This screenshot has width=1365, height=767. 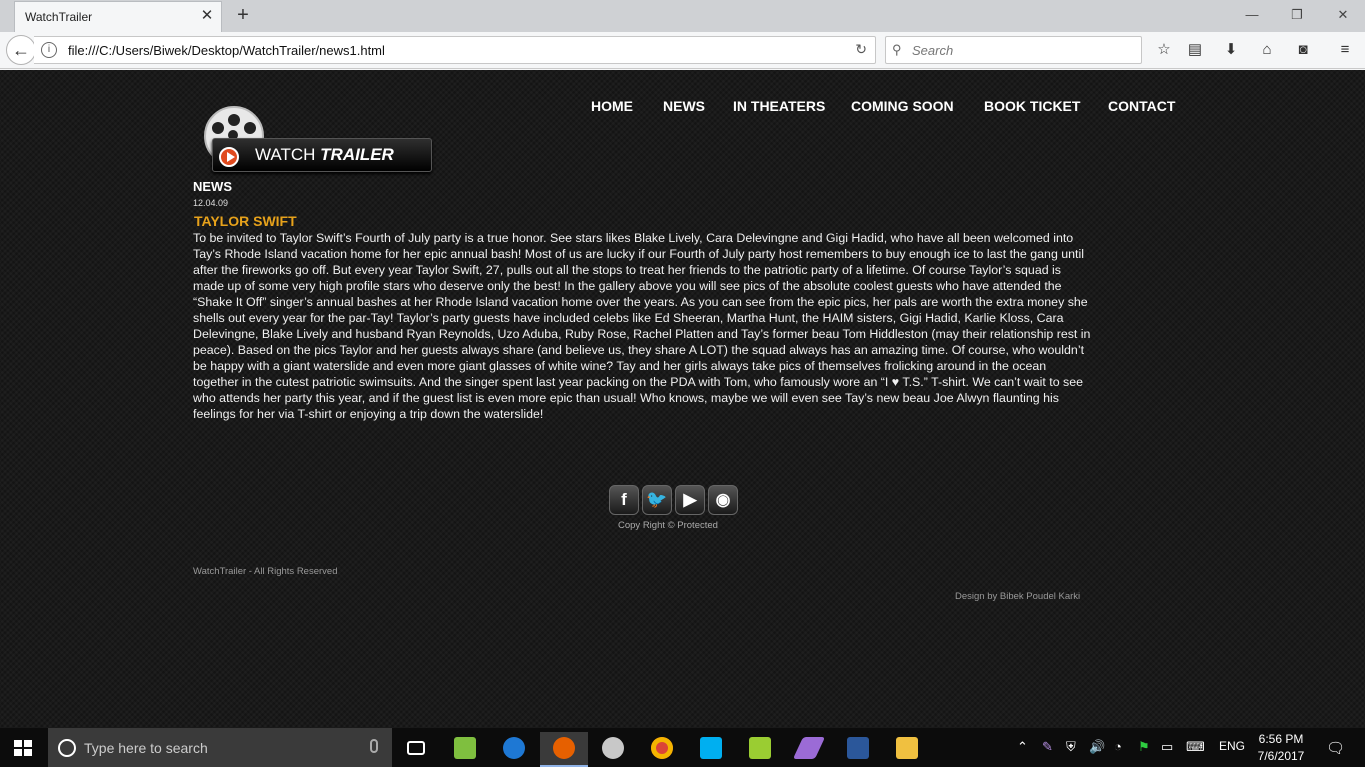 I want to click on task-view-icon, so click(x=416, y=749).